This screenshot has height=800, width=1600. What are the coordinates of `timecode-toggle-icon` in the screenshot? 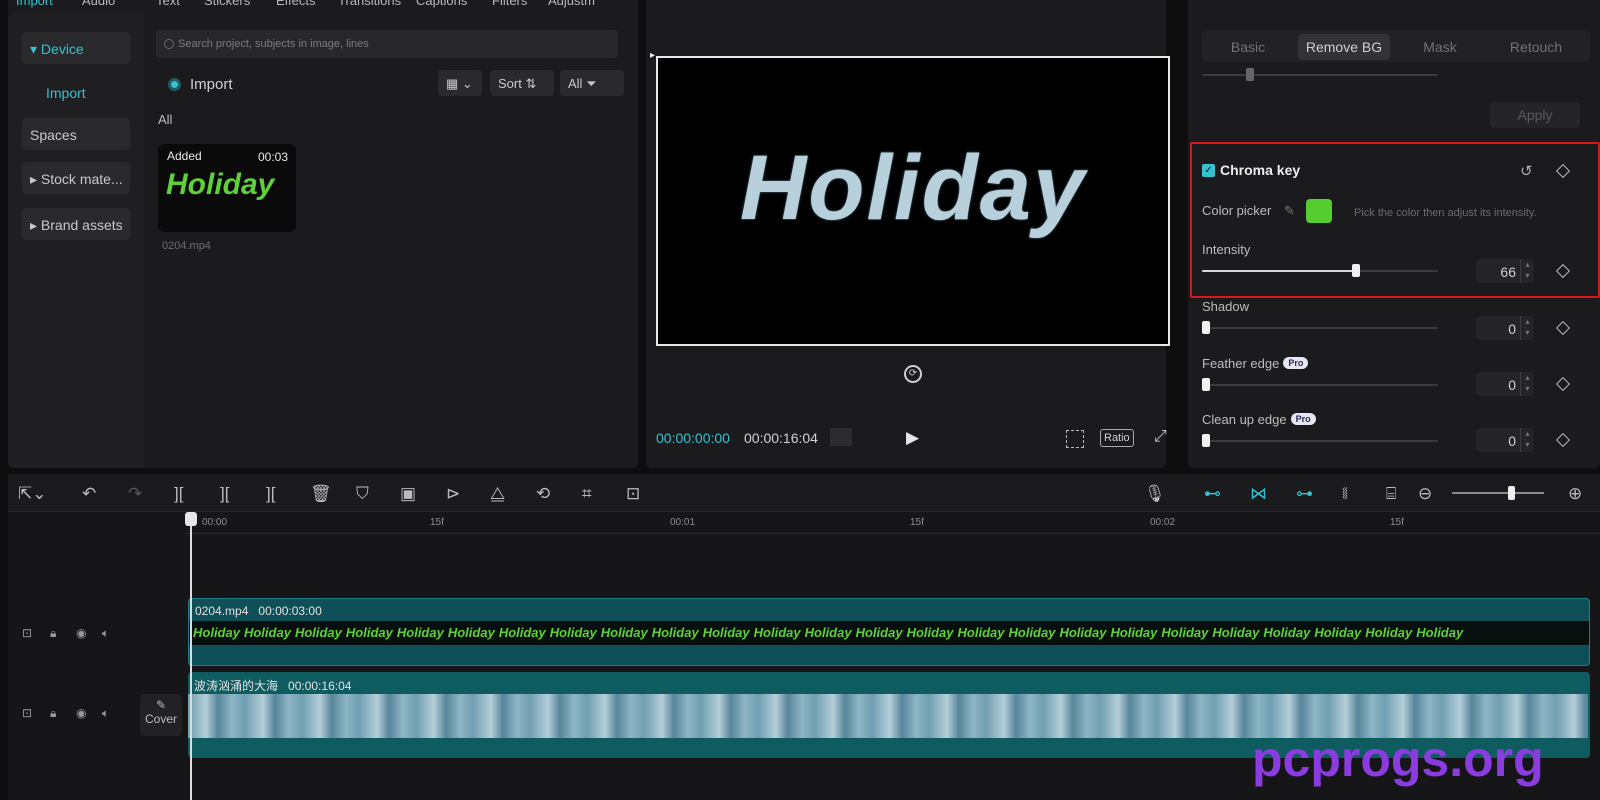 It's located at (841, 437).